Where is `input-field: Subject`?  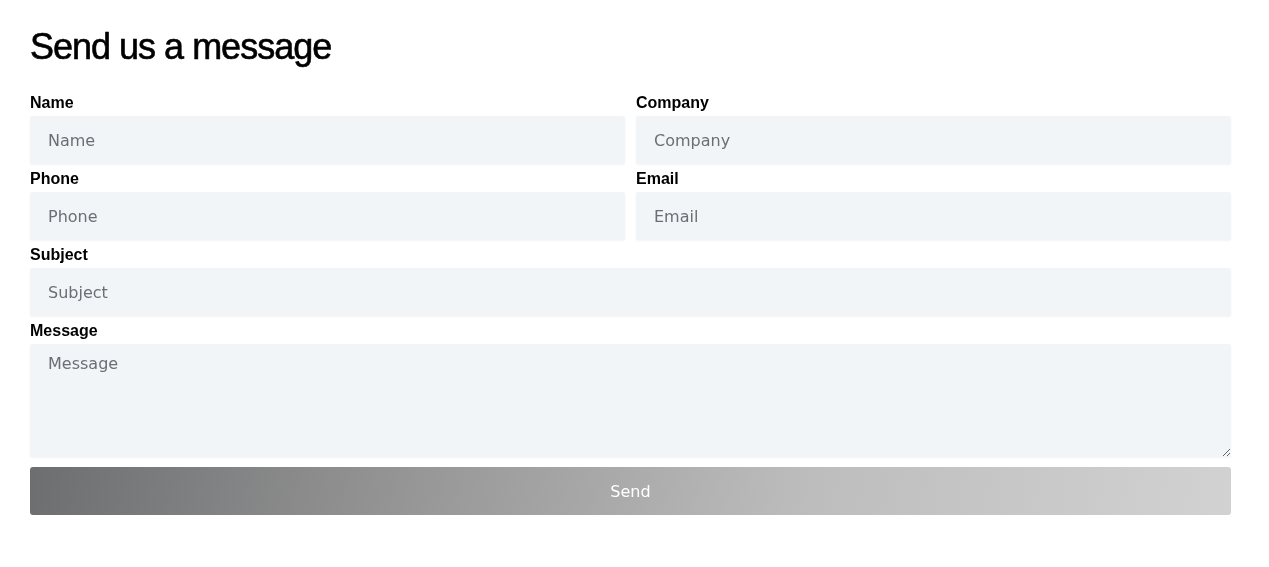 input-field: Subject is located at coordinates (630, 292).